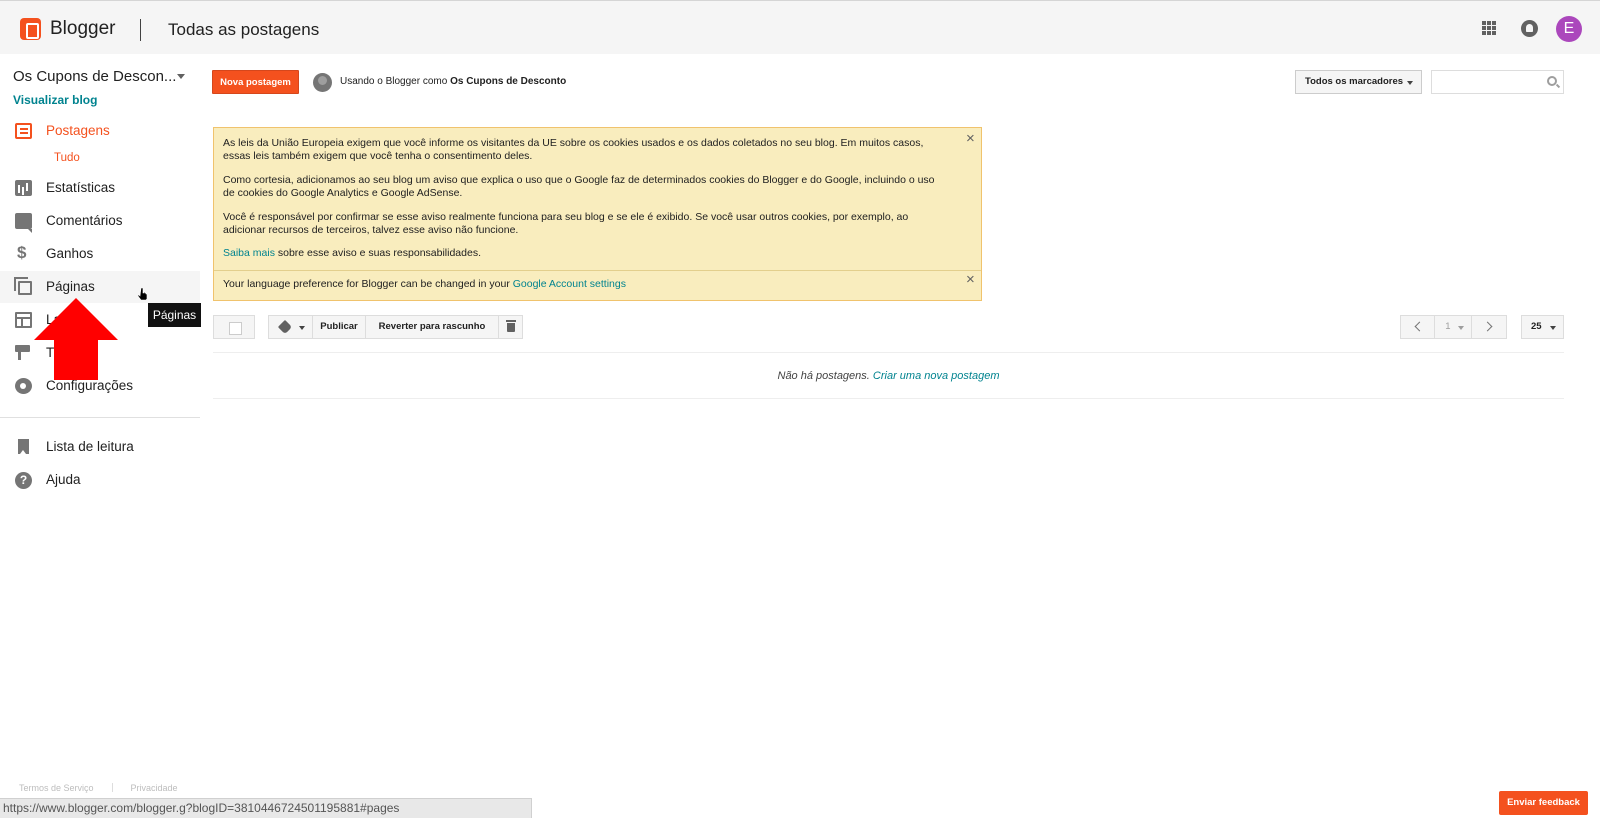  I want to click on create-new-post-link: Criar uma nova postagem, so click(936, 376).